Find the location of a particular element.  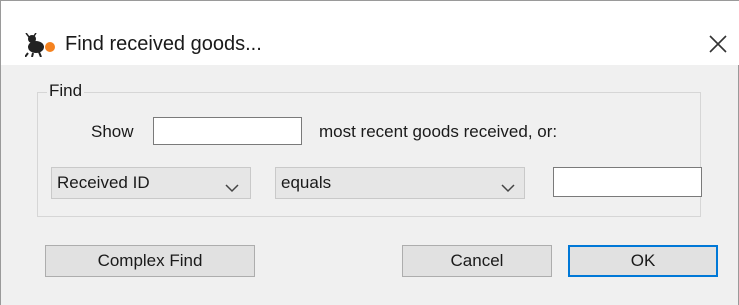

recent-goods-label: most recent goods received, or: is located at coordinates (438, 131).